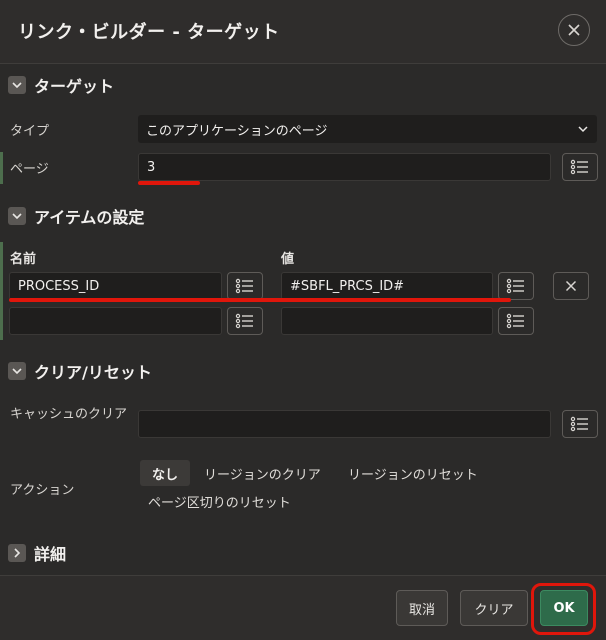 The width and height of the screenshot is (606, 640). I want to click on item-name-input: PROCESS_ID, so click(115, 286).